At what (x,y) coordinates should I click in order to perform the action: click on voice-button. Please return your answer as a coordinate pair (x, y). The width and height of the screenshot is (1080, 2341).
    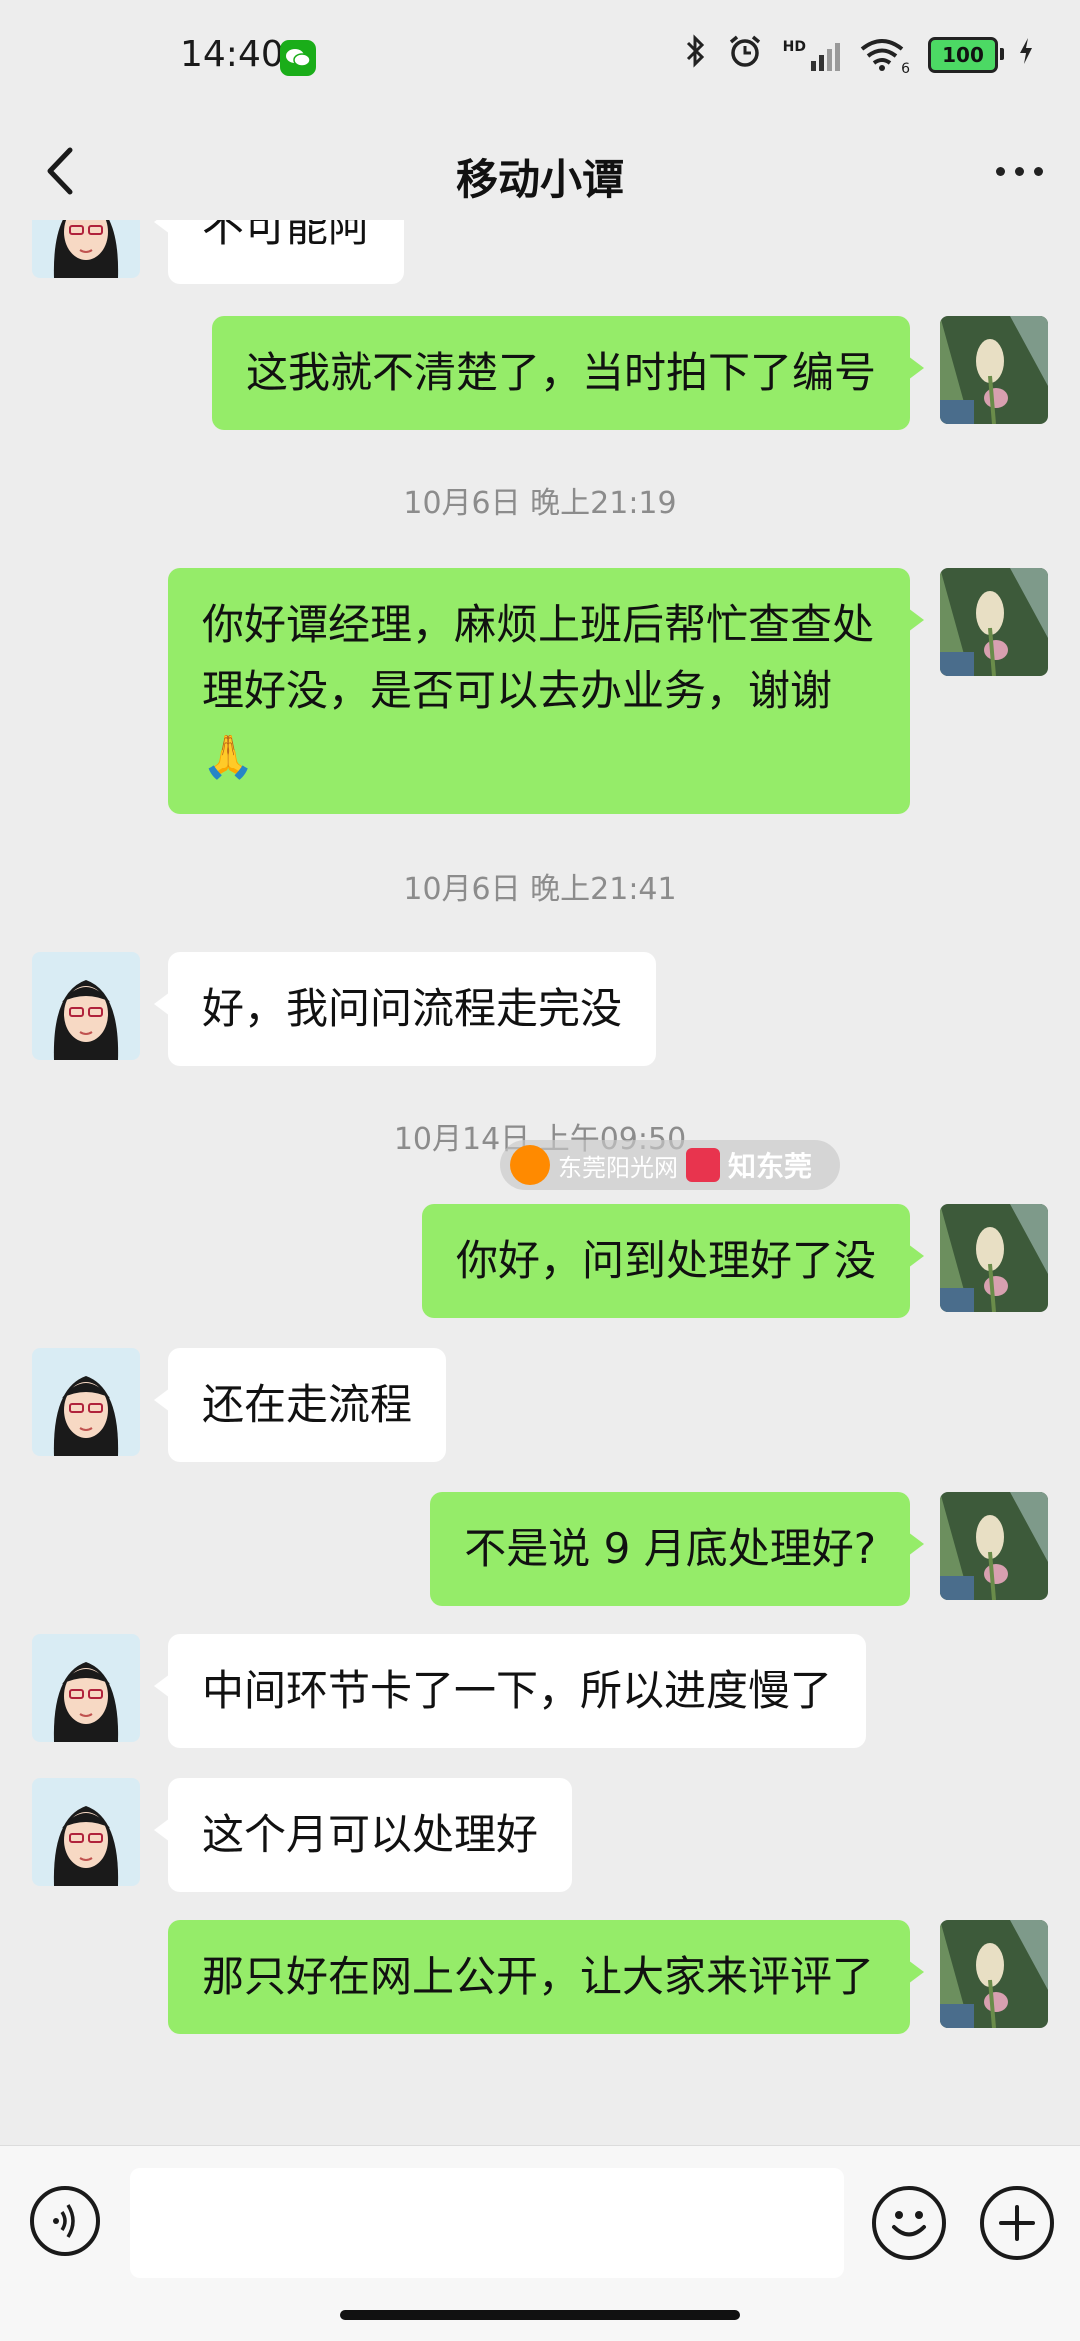
    Looking at the image, I should click on (65, 2221).